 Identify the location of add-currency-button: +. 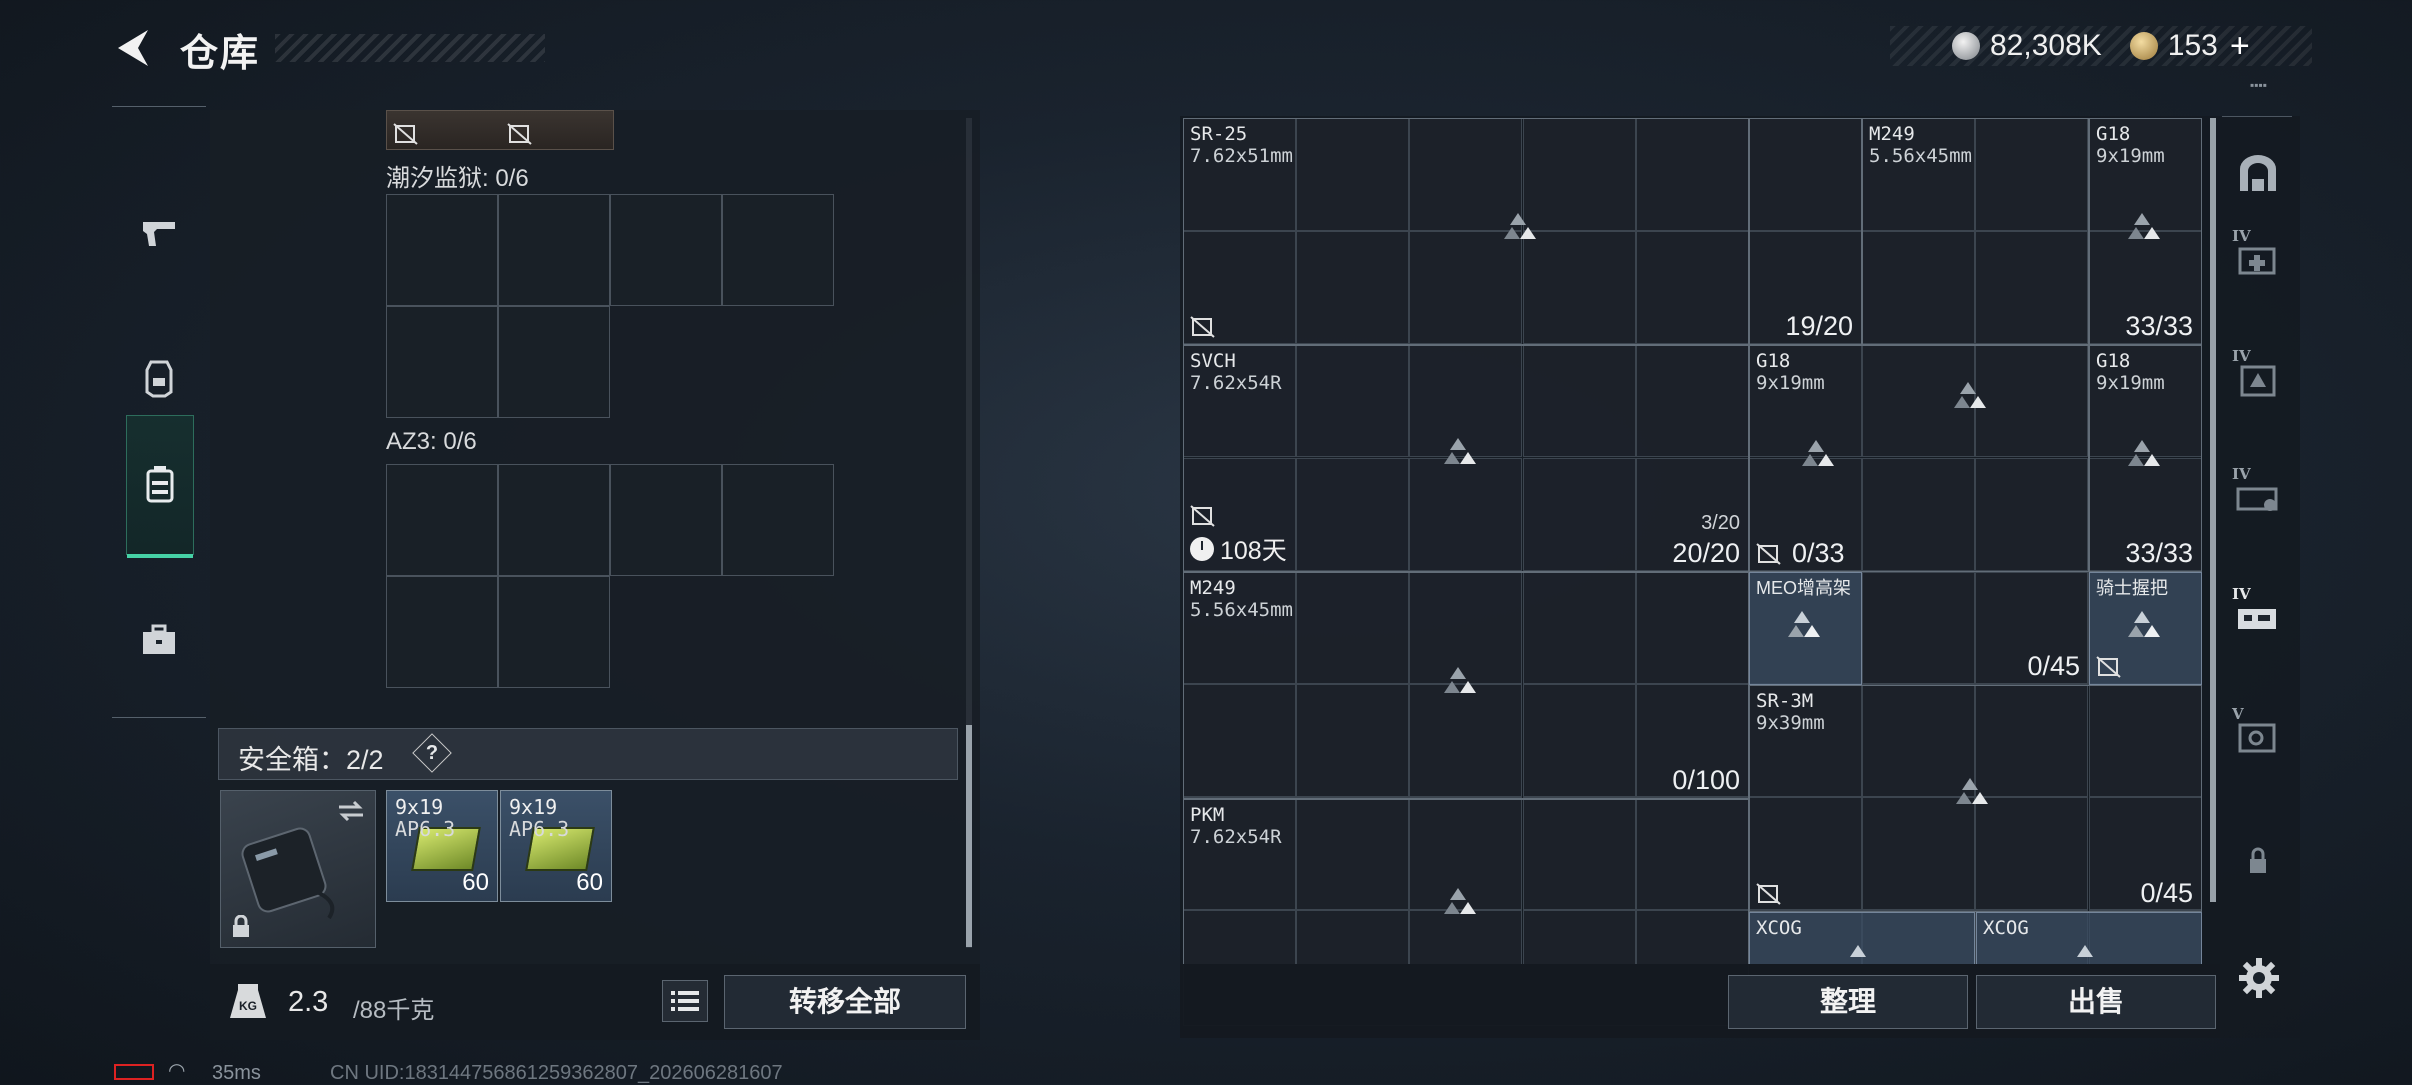
(2240, 46).